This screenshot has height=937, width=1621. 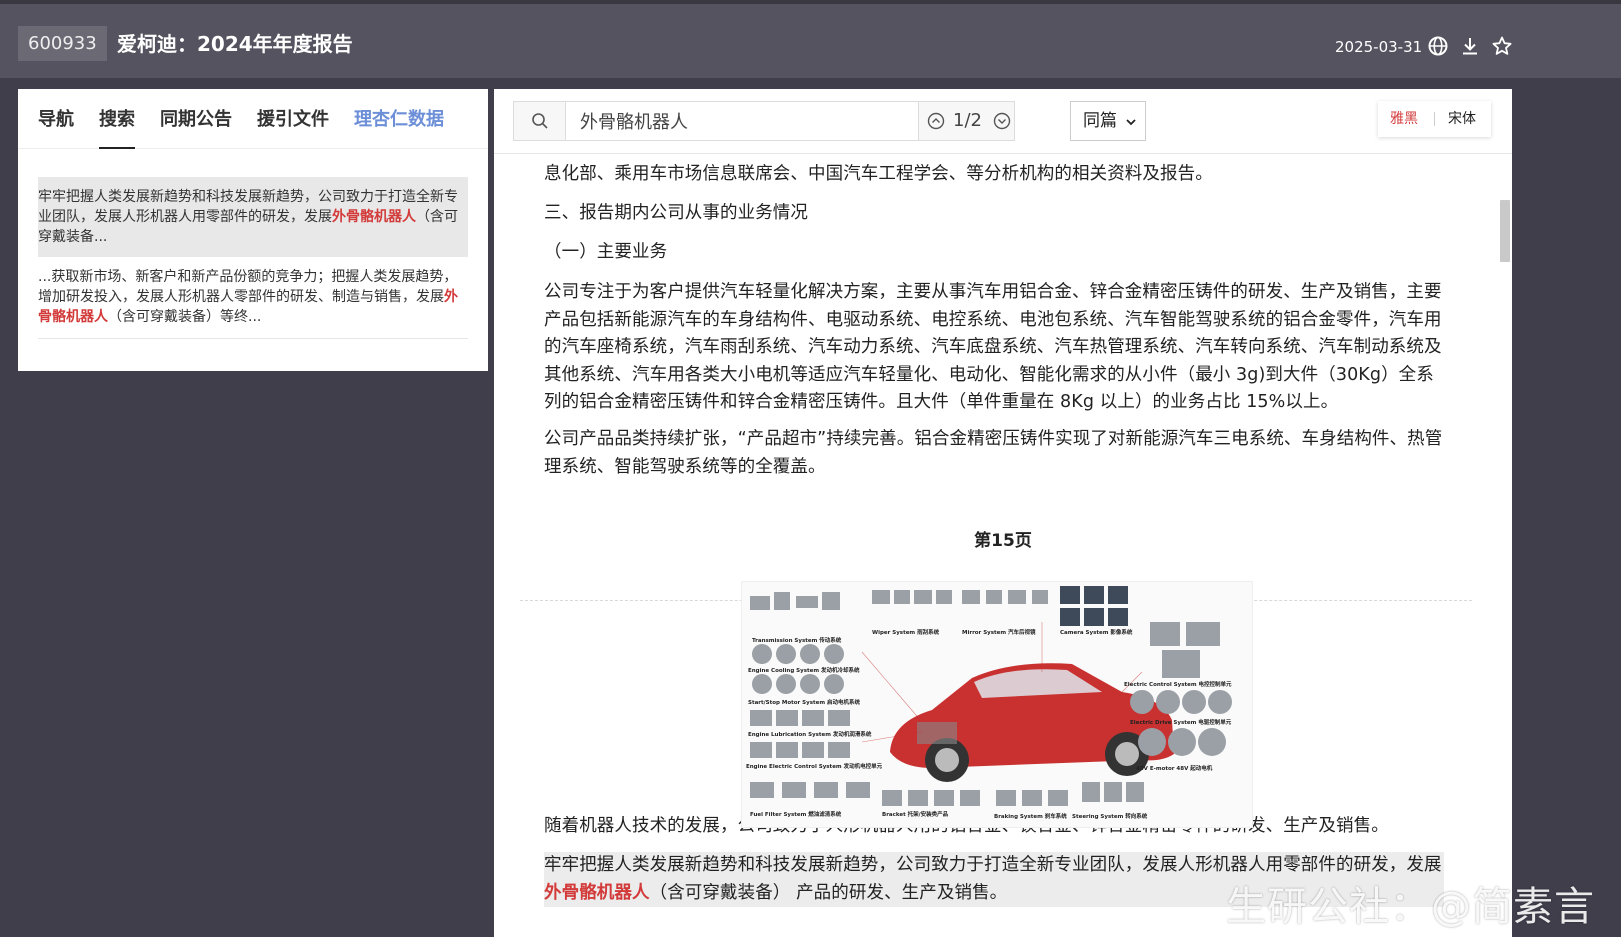 I want to click on top-bar: 600933 爱柯迪：2024年年度报告 2025-03-31, so click(x=810, y=39).